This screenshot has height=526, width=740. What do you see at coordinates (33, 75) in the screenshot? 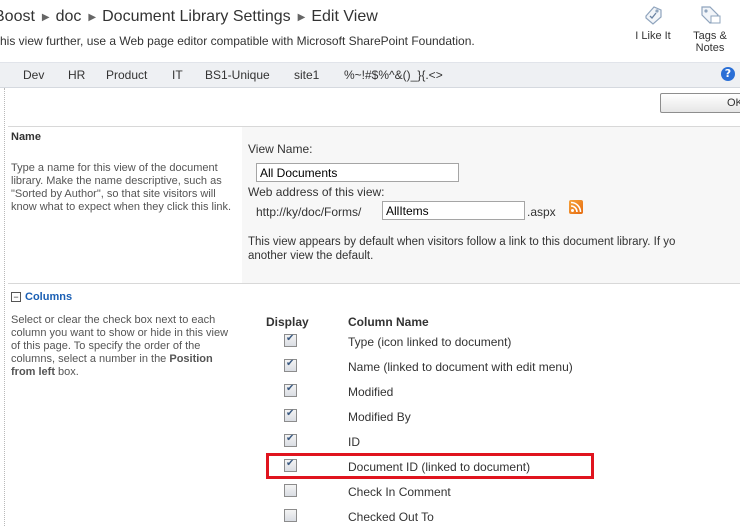
I see `nav-item-dev: Dev` at bounding box center [33, 75].